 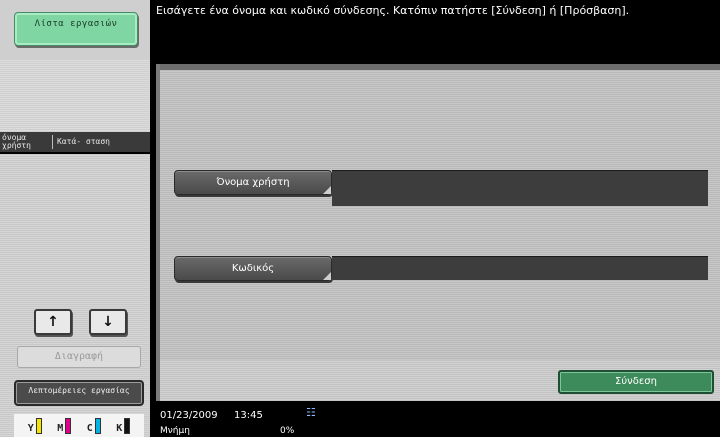 I want to click on arrow-up-icon: ↑, so click(x=53, y=322).